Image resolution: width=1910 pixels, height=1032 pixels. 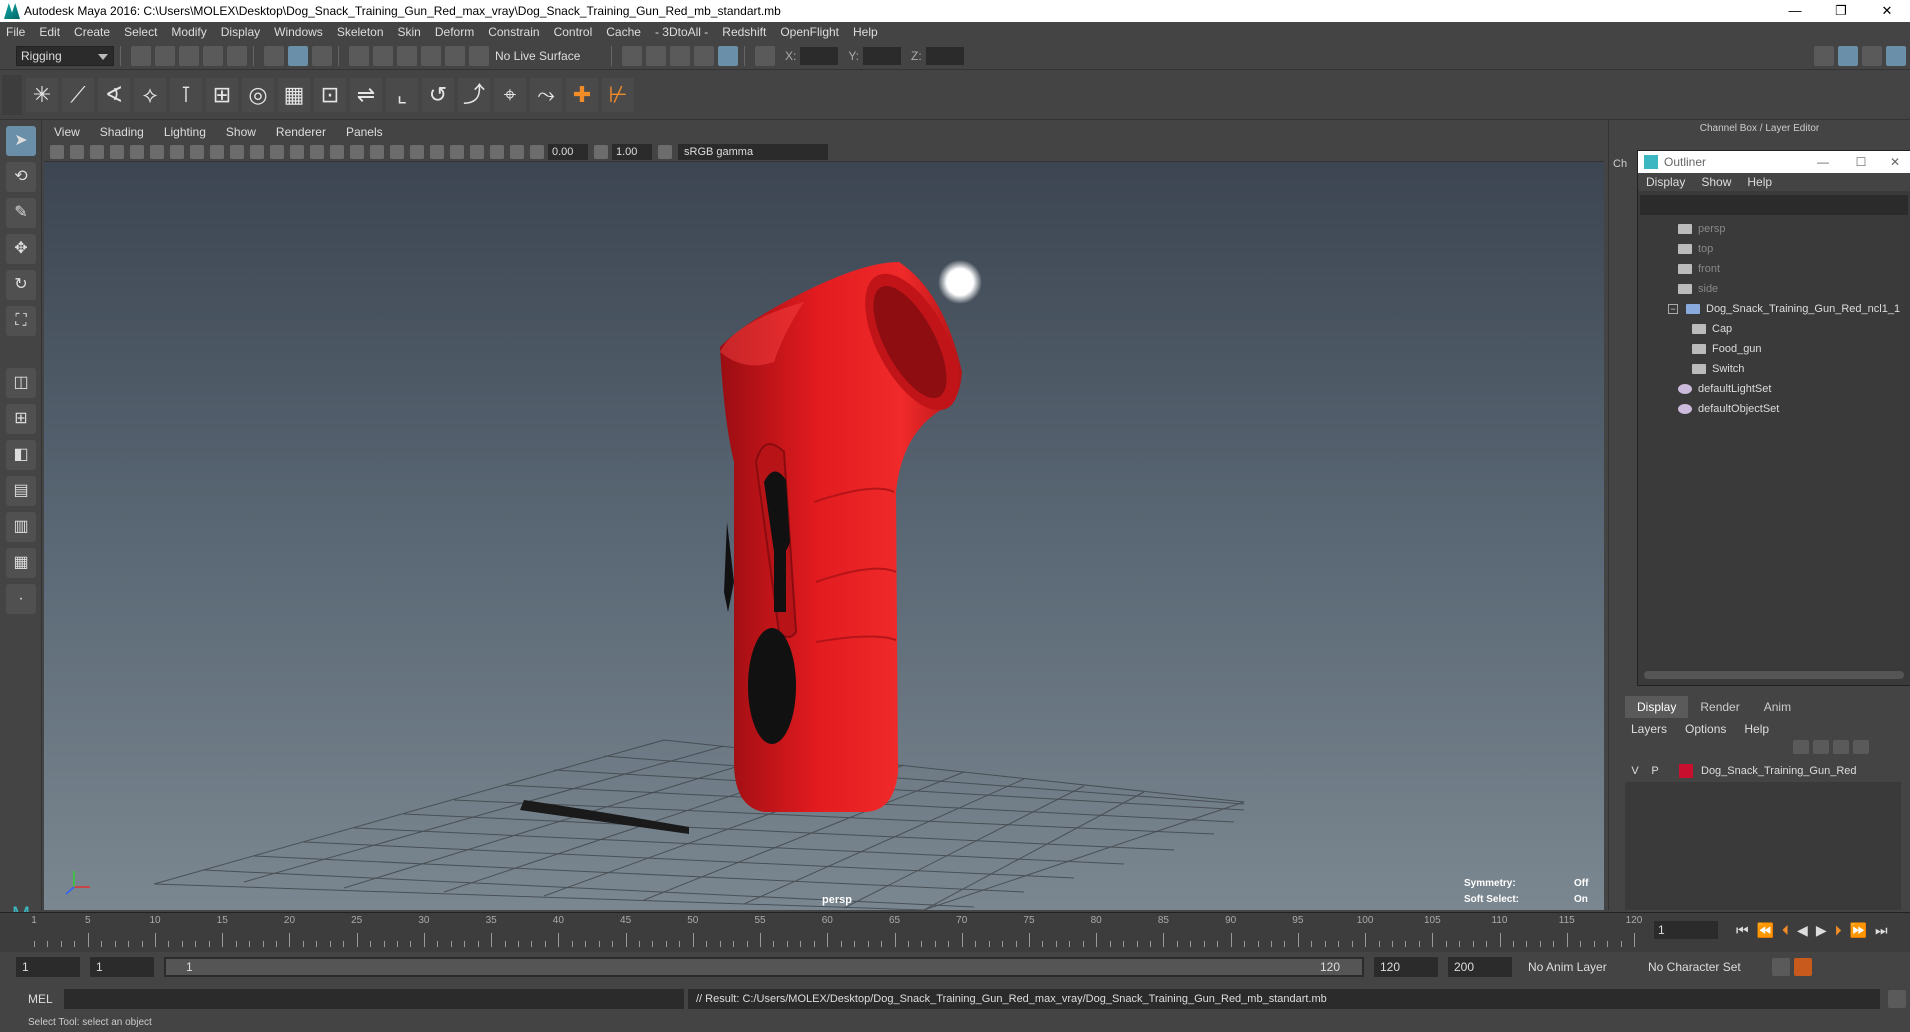 I want to click on wireframe-shading-icon, so click(x=297, y=151).